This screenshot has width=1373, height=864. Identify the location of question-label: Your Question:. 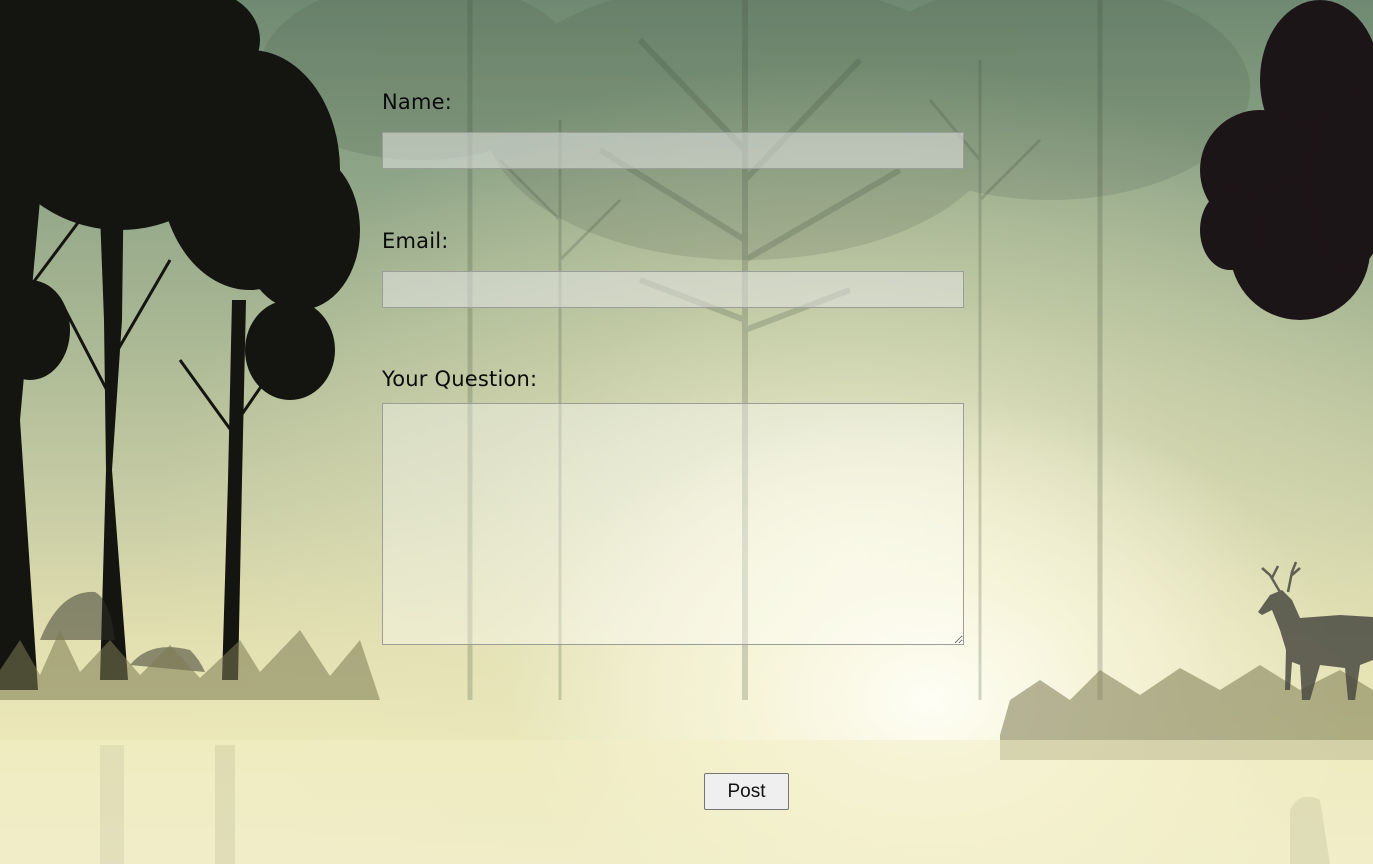
(460, 379).